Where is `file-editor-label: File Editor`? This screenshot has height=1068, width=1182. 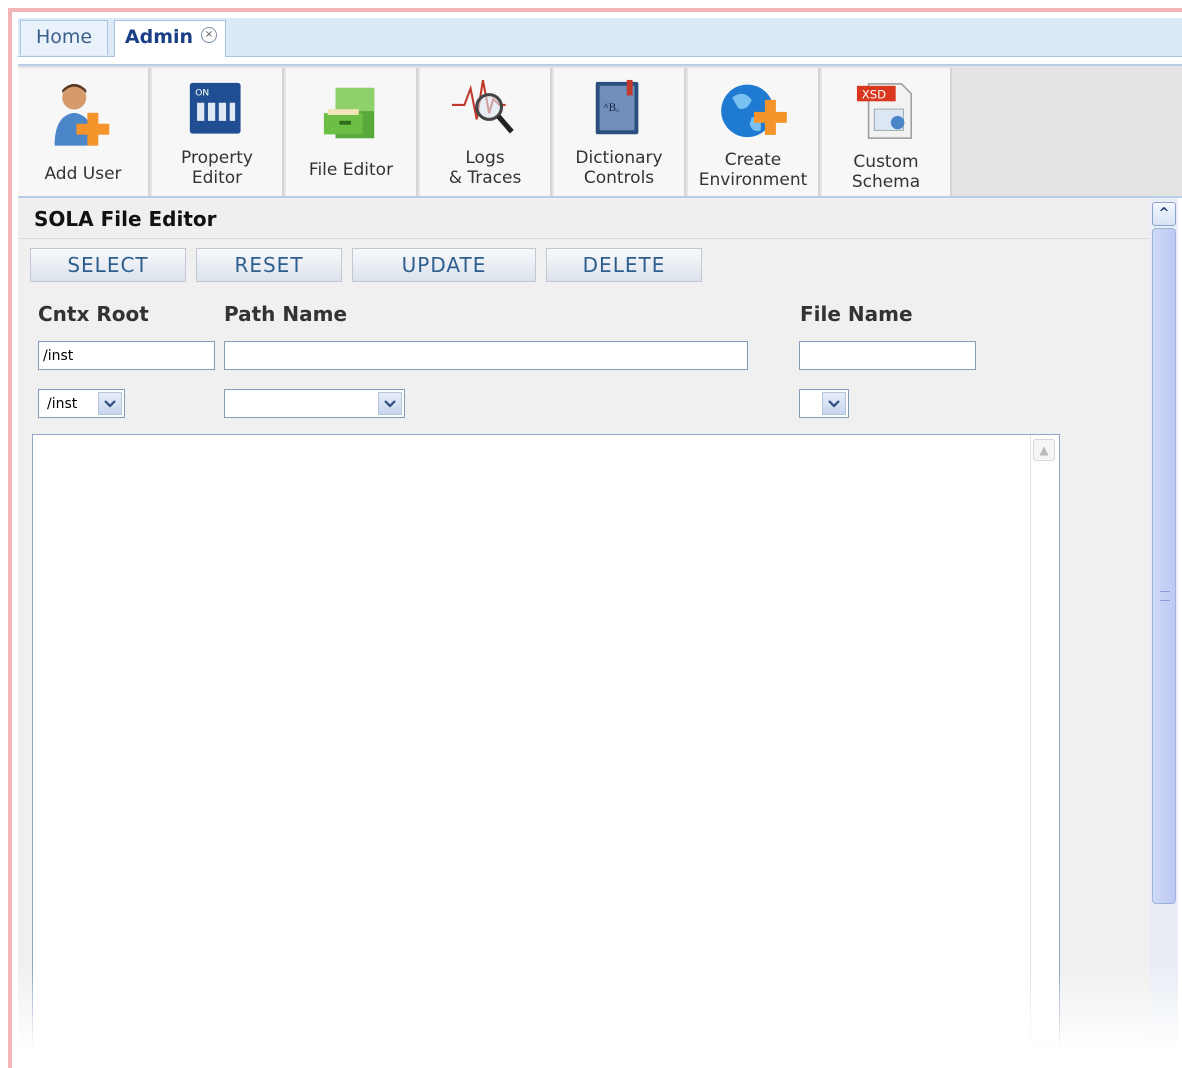 file-editor-label: File Editor is located at coordinates (351, 170).